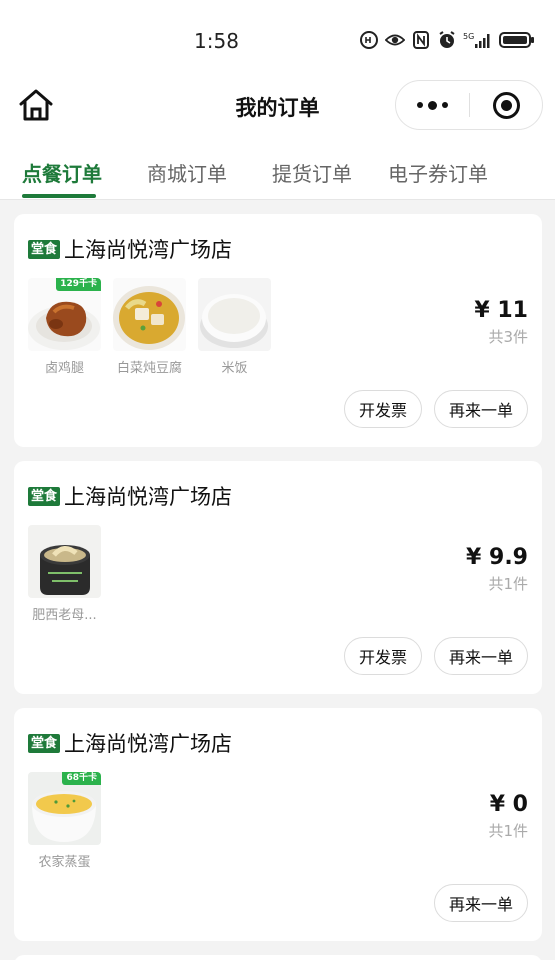  I want to click on alarm-icon, so click(447, 40).